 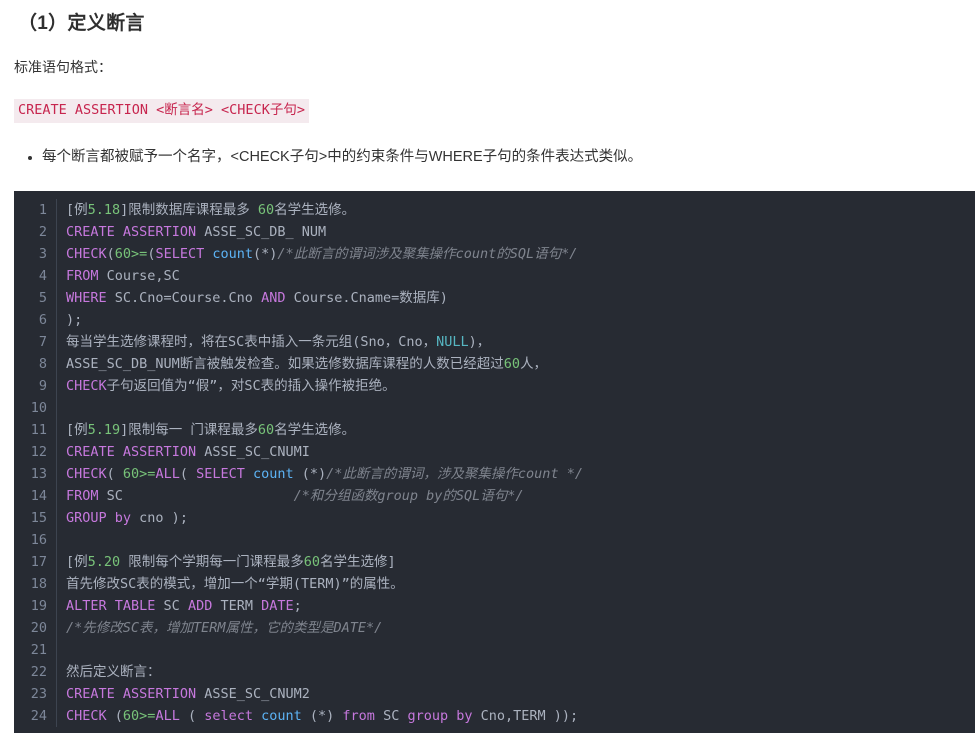 What do you see at coordinates (494, 561) in the screenshot?
I see `code-line: 17 [例5.20 限制每个学期每一门课程最多60名学生选修]` at bounding box center [494, 561].